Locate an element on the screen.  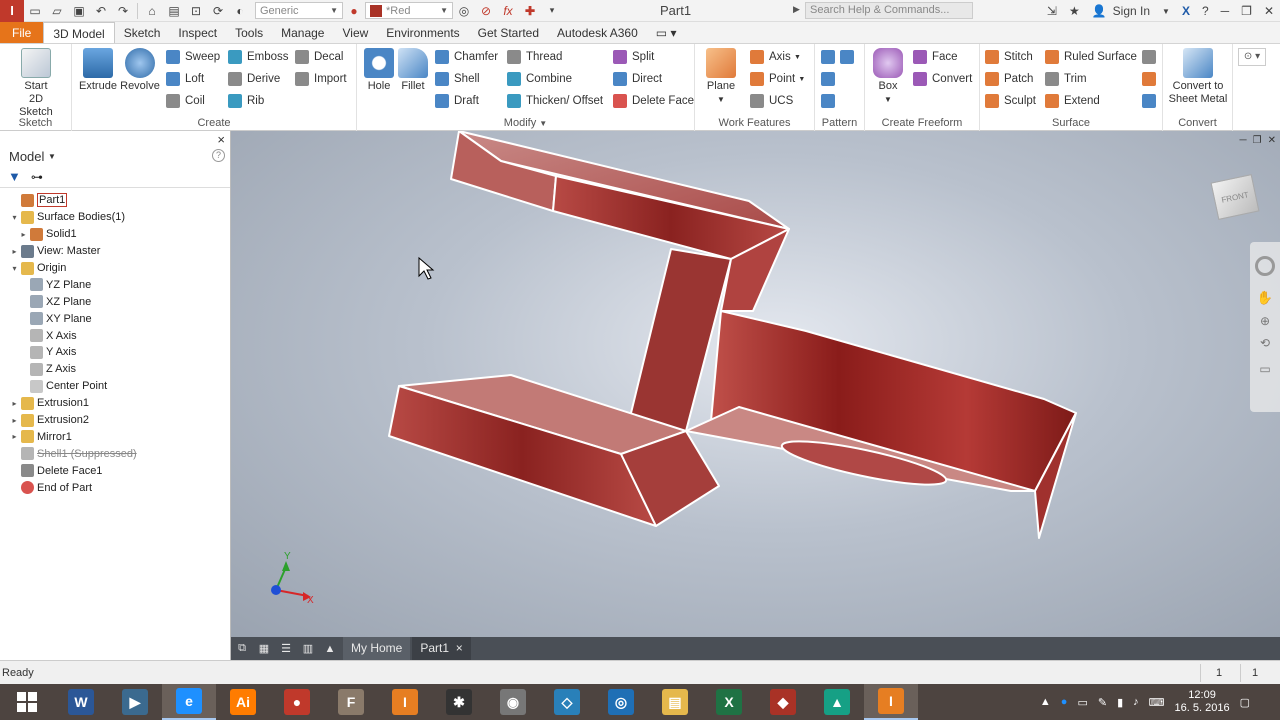
look-at-icon: ▭ is located at coordinates (1265, 369).